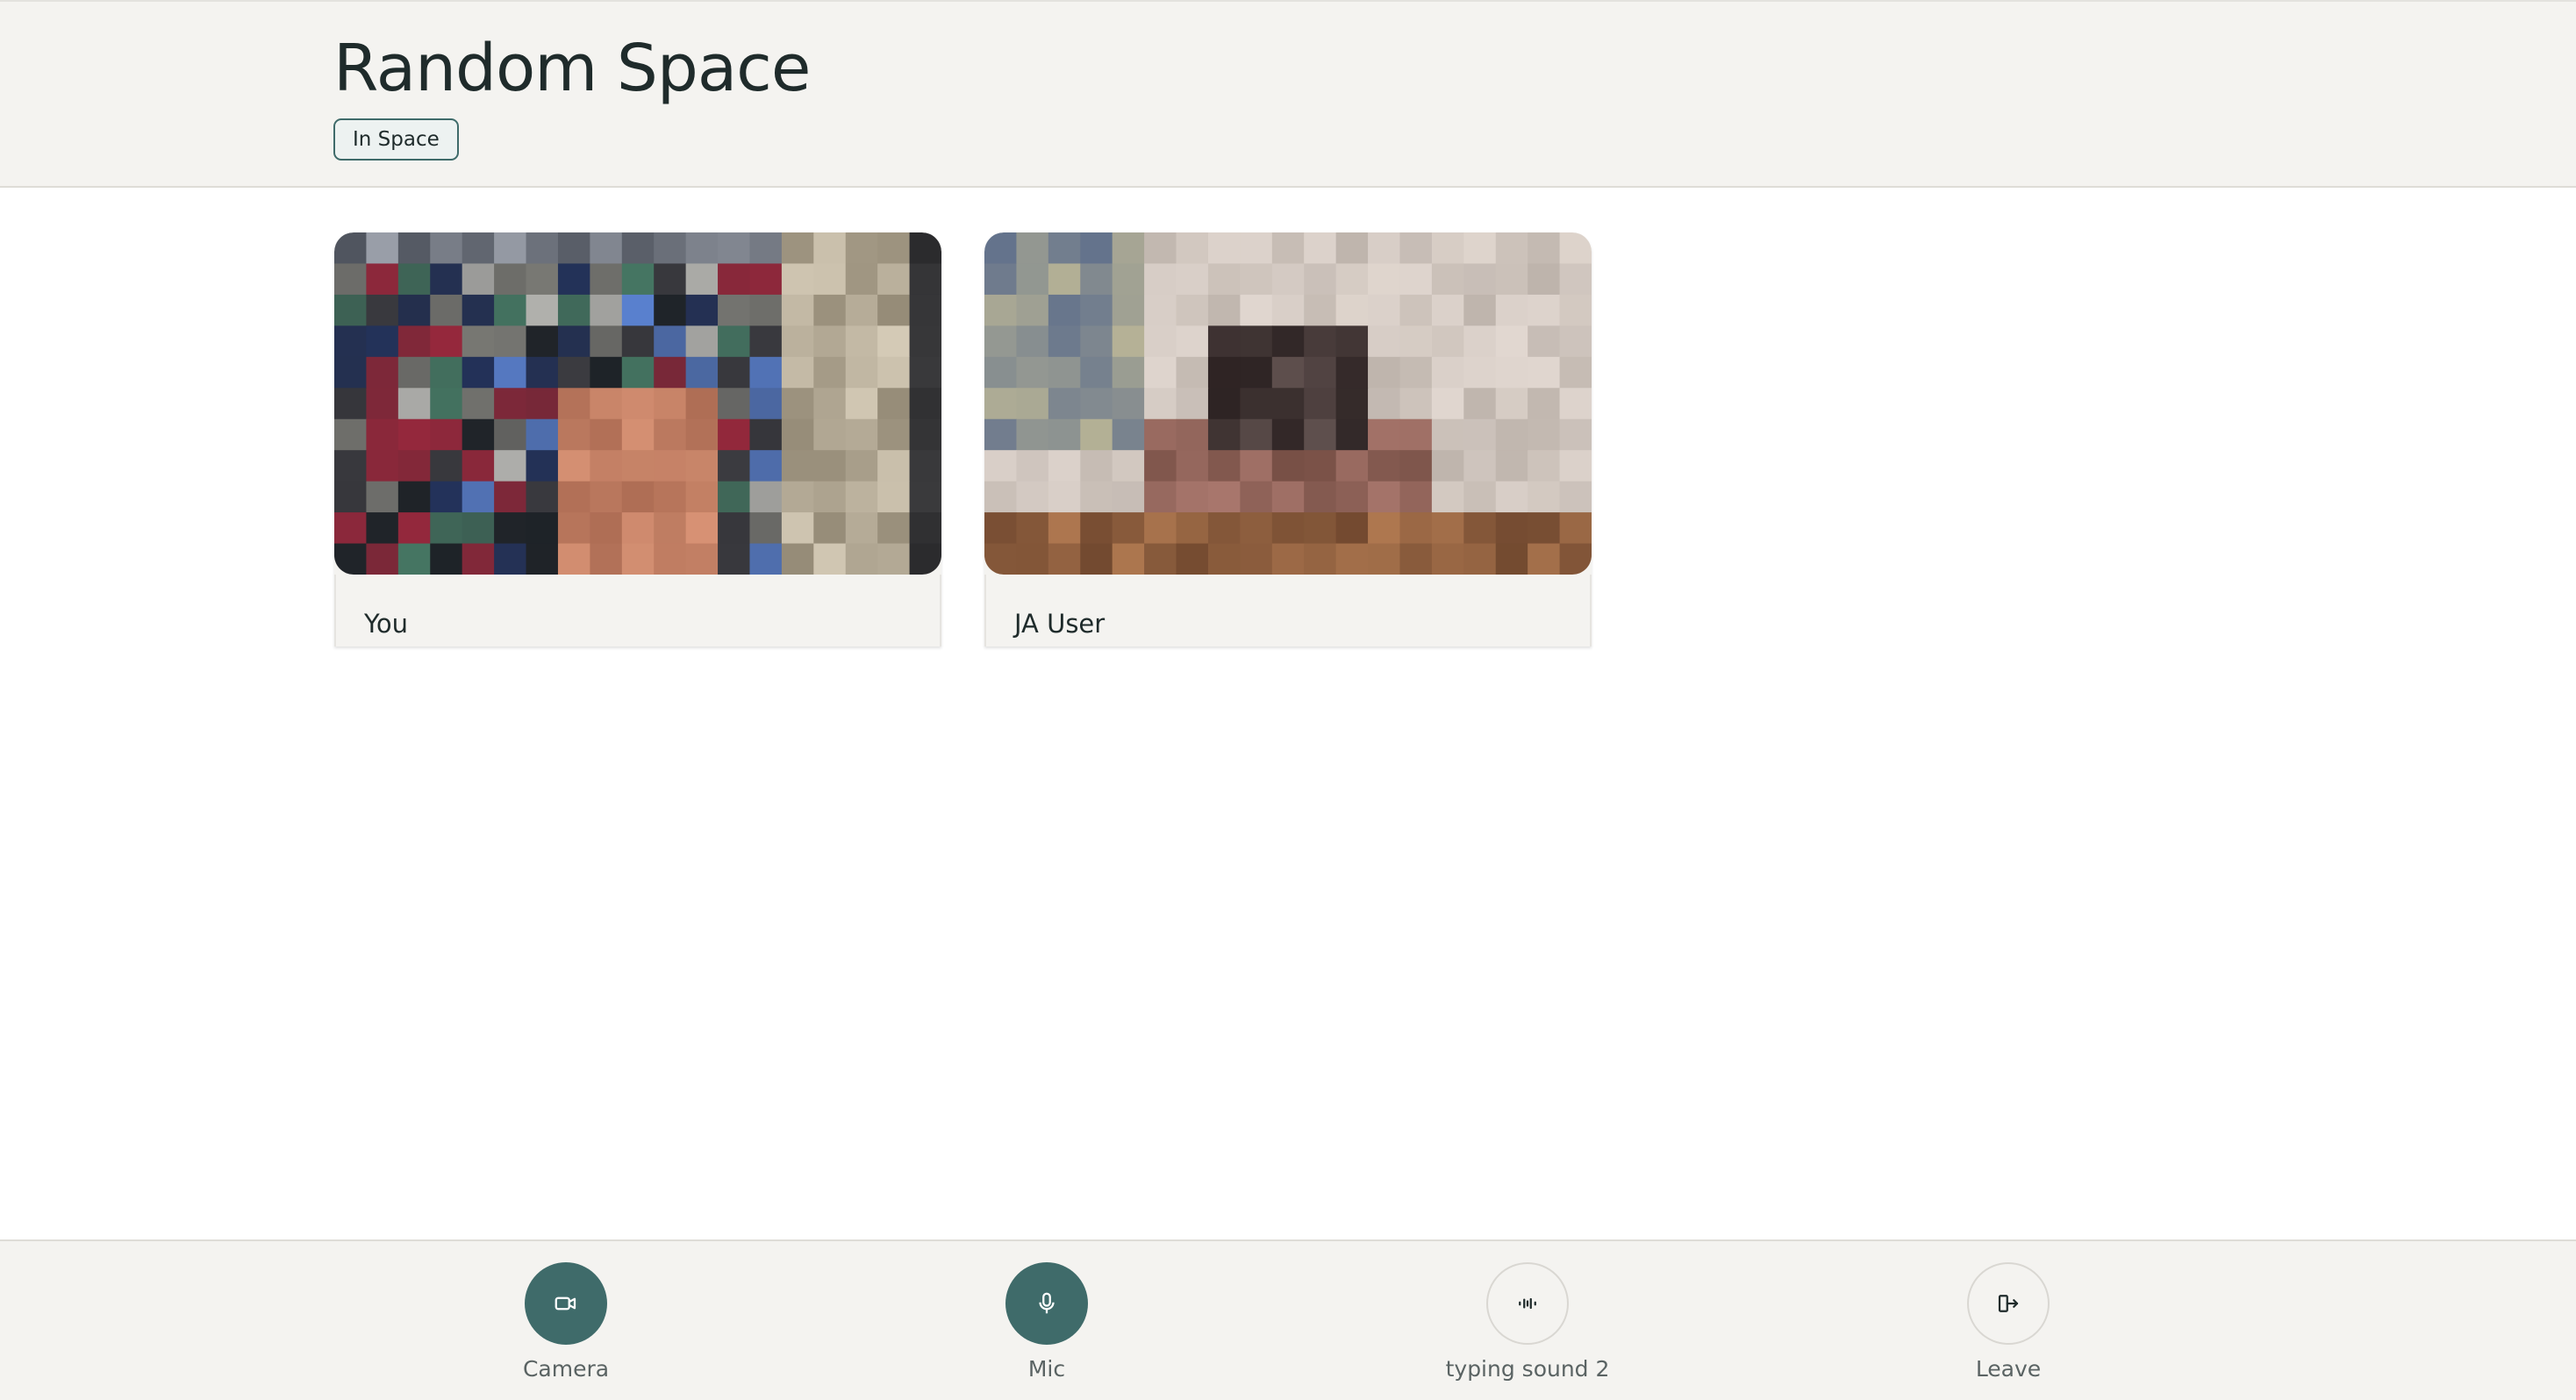  Describe the element at coordinates (637, 610) in the screenshot. I see `participant-name-bar: You` at that location.